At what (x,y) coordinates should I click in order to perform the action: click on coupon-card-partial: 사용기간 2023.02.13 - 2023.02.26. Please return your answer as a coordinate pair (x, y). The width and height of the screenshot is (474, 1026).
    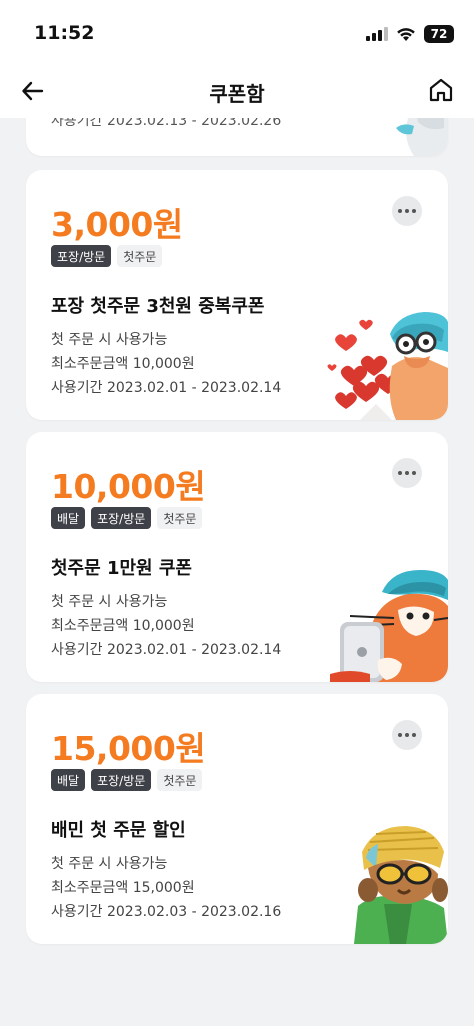
    Looking at the image, I should click on (237, 137).